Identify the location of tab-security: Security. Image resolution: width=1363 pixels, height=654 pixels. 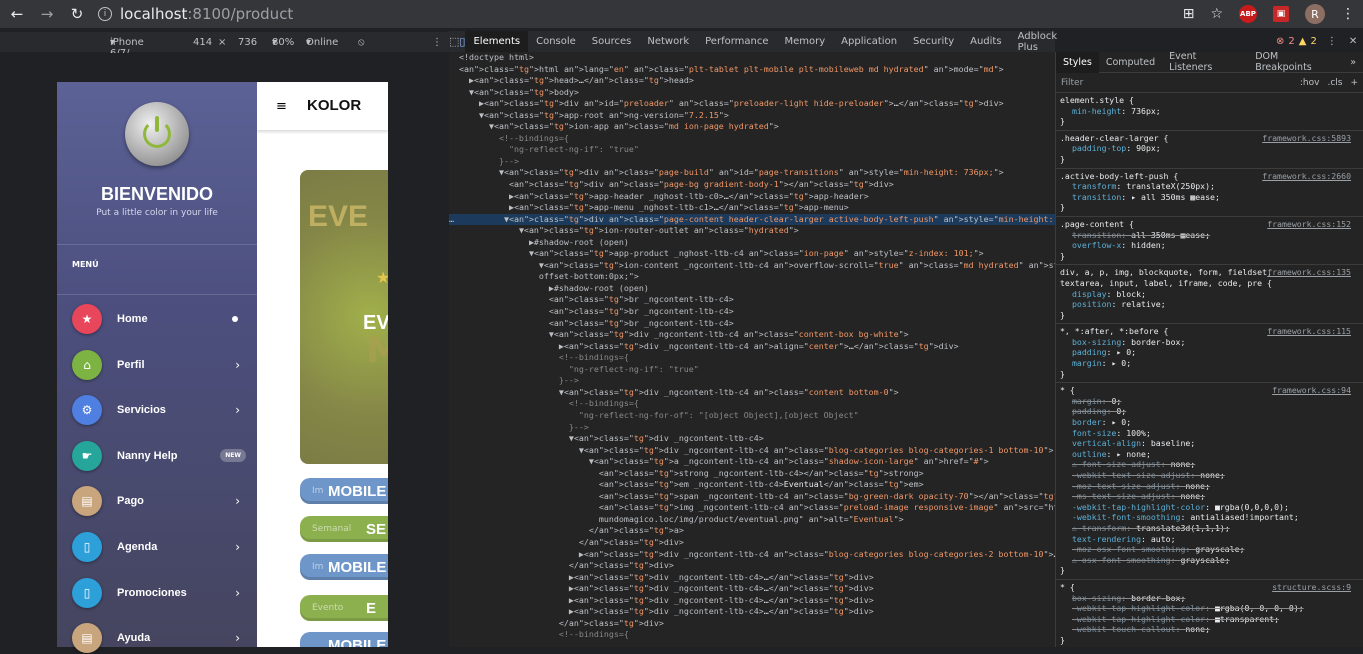
(933, 41).